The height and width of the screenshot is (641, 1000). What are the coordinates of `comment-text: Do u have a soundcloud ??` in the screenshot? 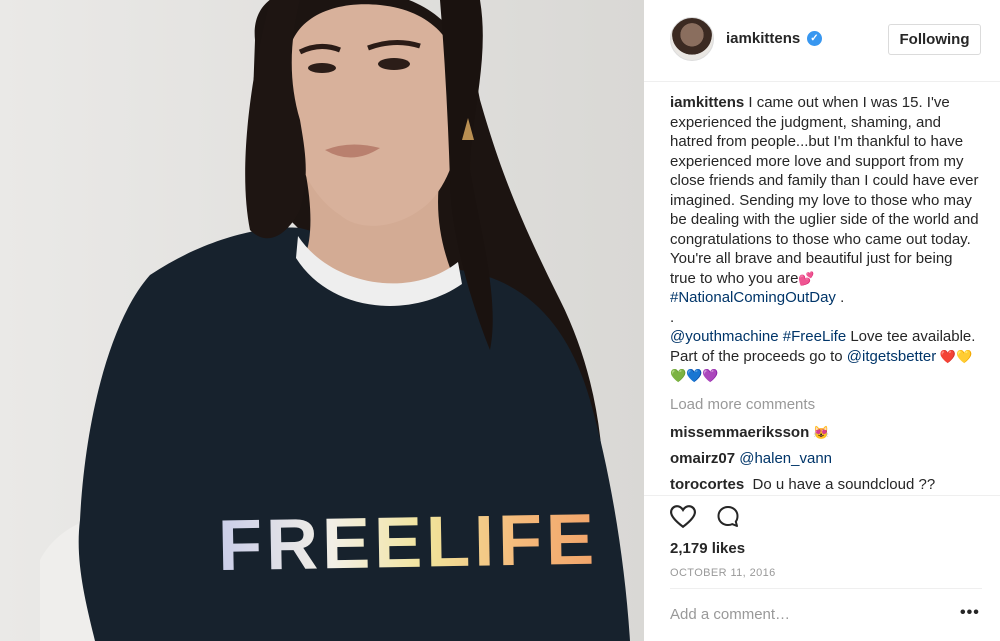 It's located at (844, 484).